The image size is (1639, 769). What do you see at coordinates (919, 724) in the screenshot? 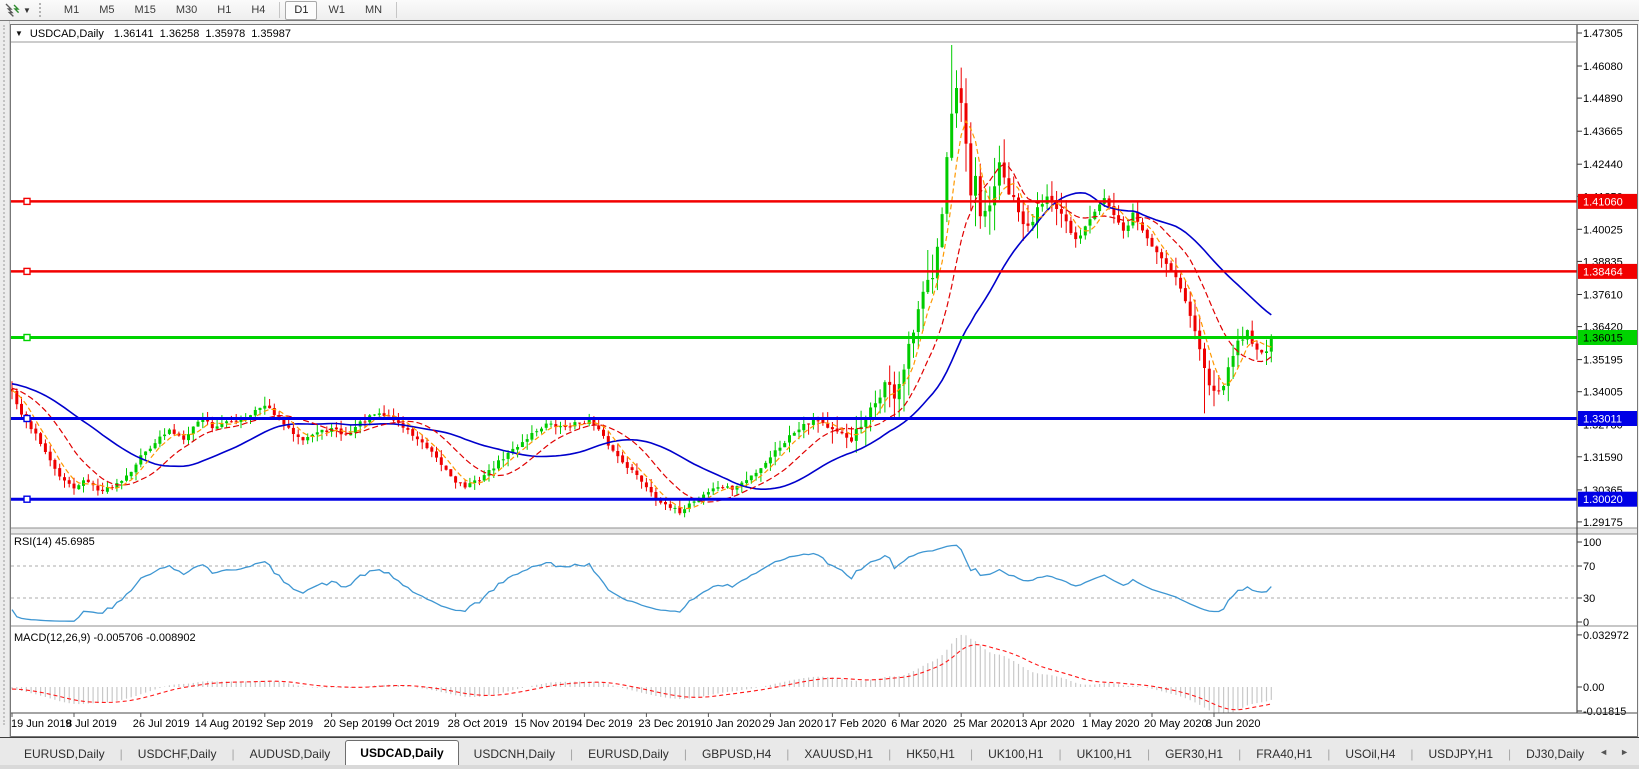
I see `svg-text: 6 Mar 2020` at bounding box center [919, 724].